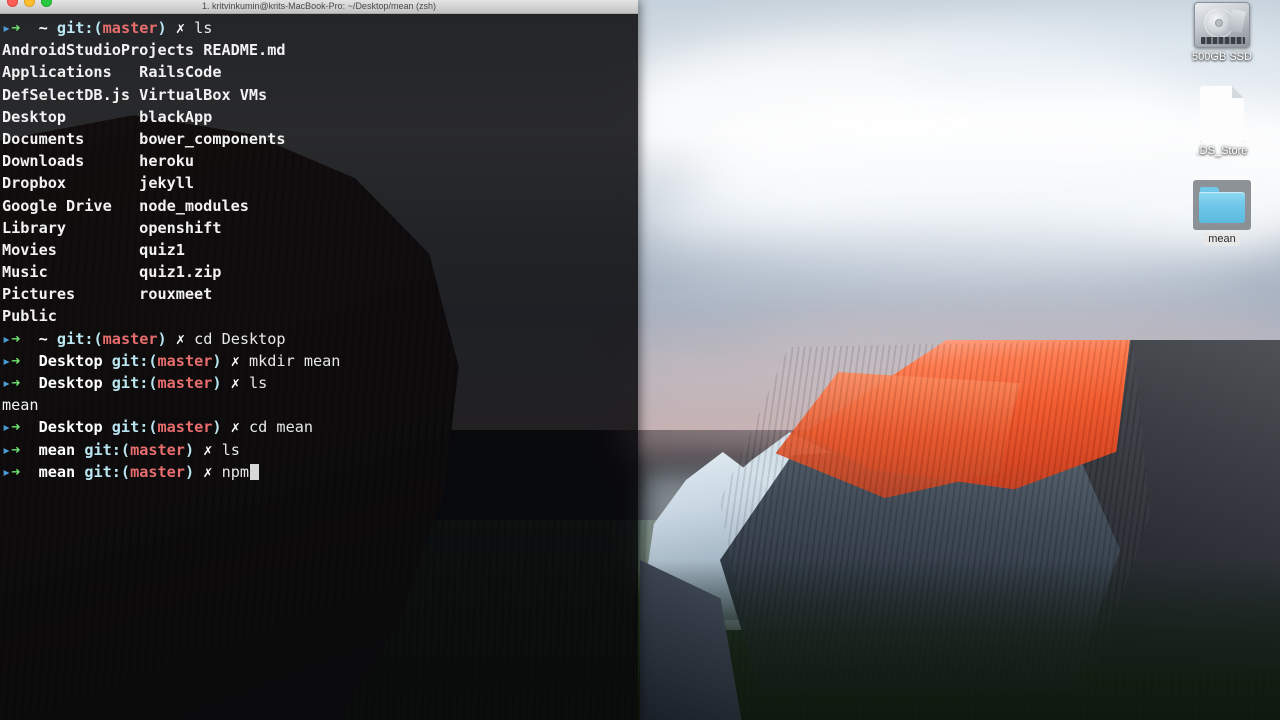  What do you see at coordinates (320, 405) in the screenshot?
I see `terminal-output-row: mean` at bounding box center [320, 405].